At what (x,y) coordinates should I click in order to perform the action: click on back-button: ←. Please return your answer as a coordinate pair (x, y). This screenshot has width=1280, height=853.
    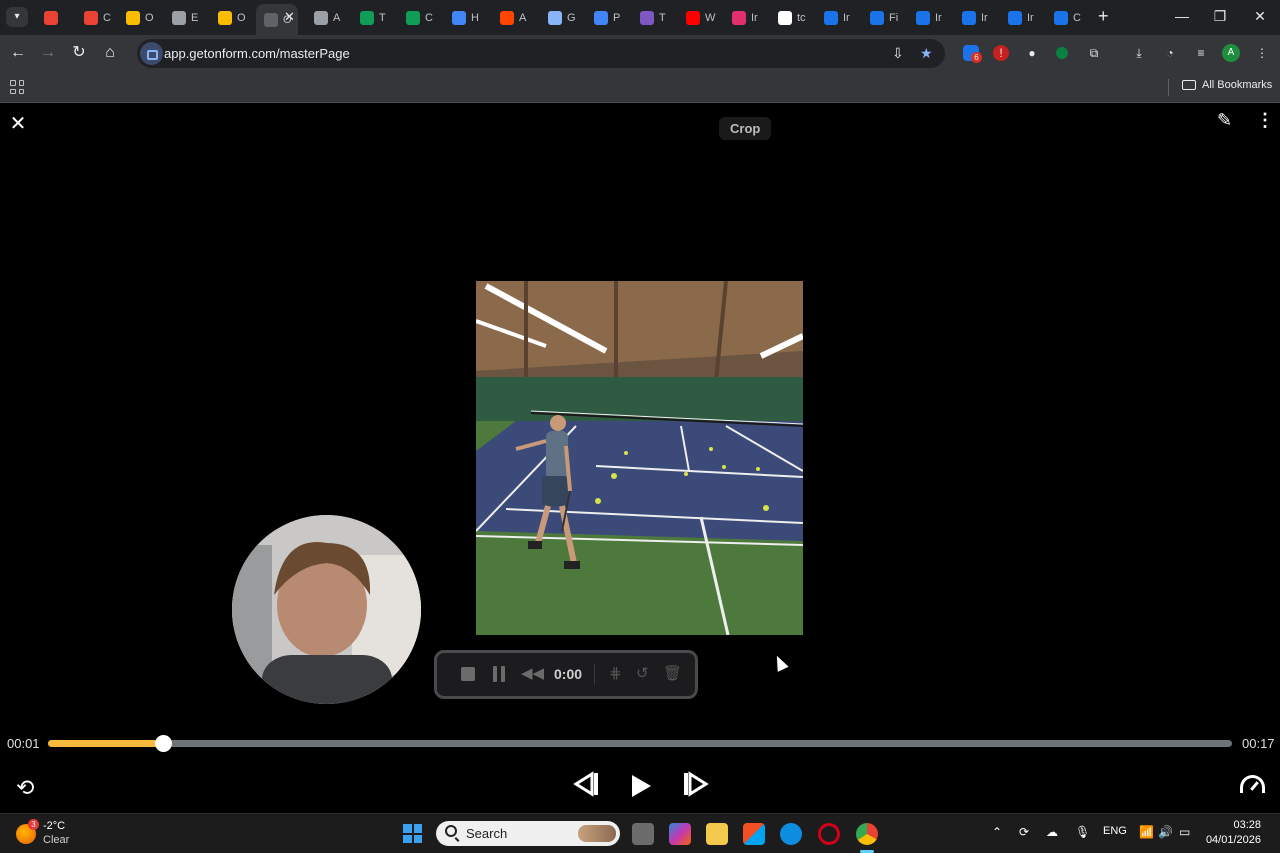
    Looking at the image, I should click on (18, 53).